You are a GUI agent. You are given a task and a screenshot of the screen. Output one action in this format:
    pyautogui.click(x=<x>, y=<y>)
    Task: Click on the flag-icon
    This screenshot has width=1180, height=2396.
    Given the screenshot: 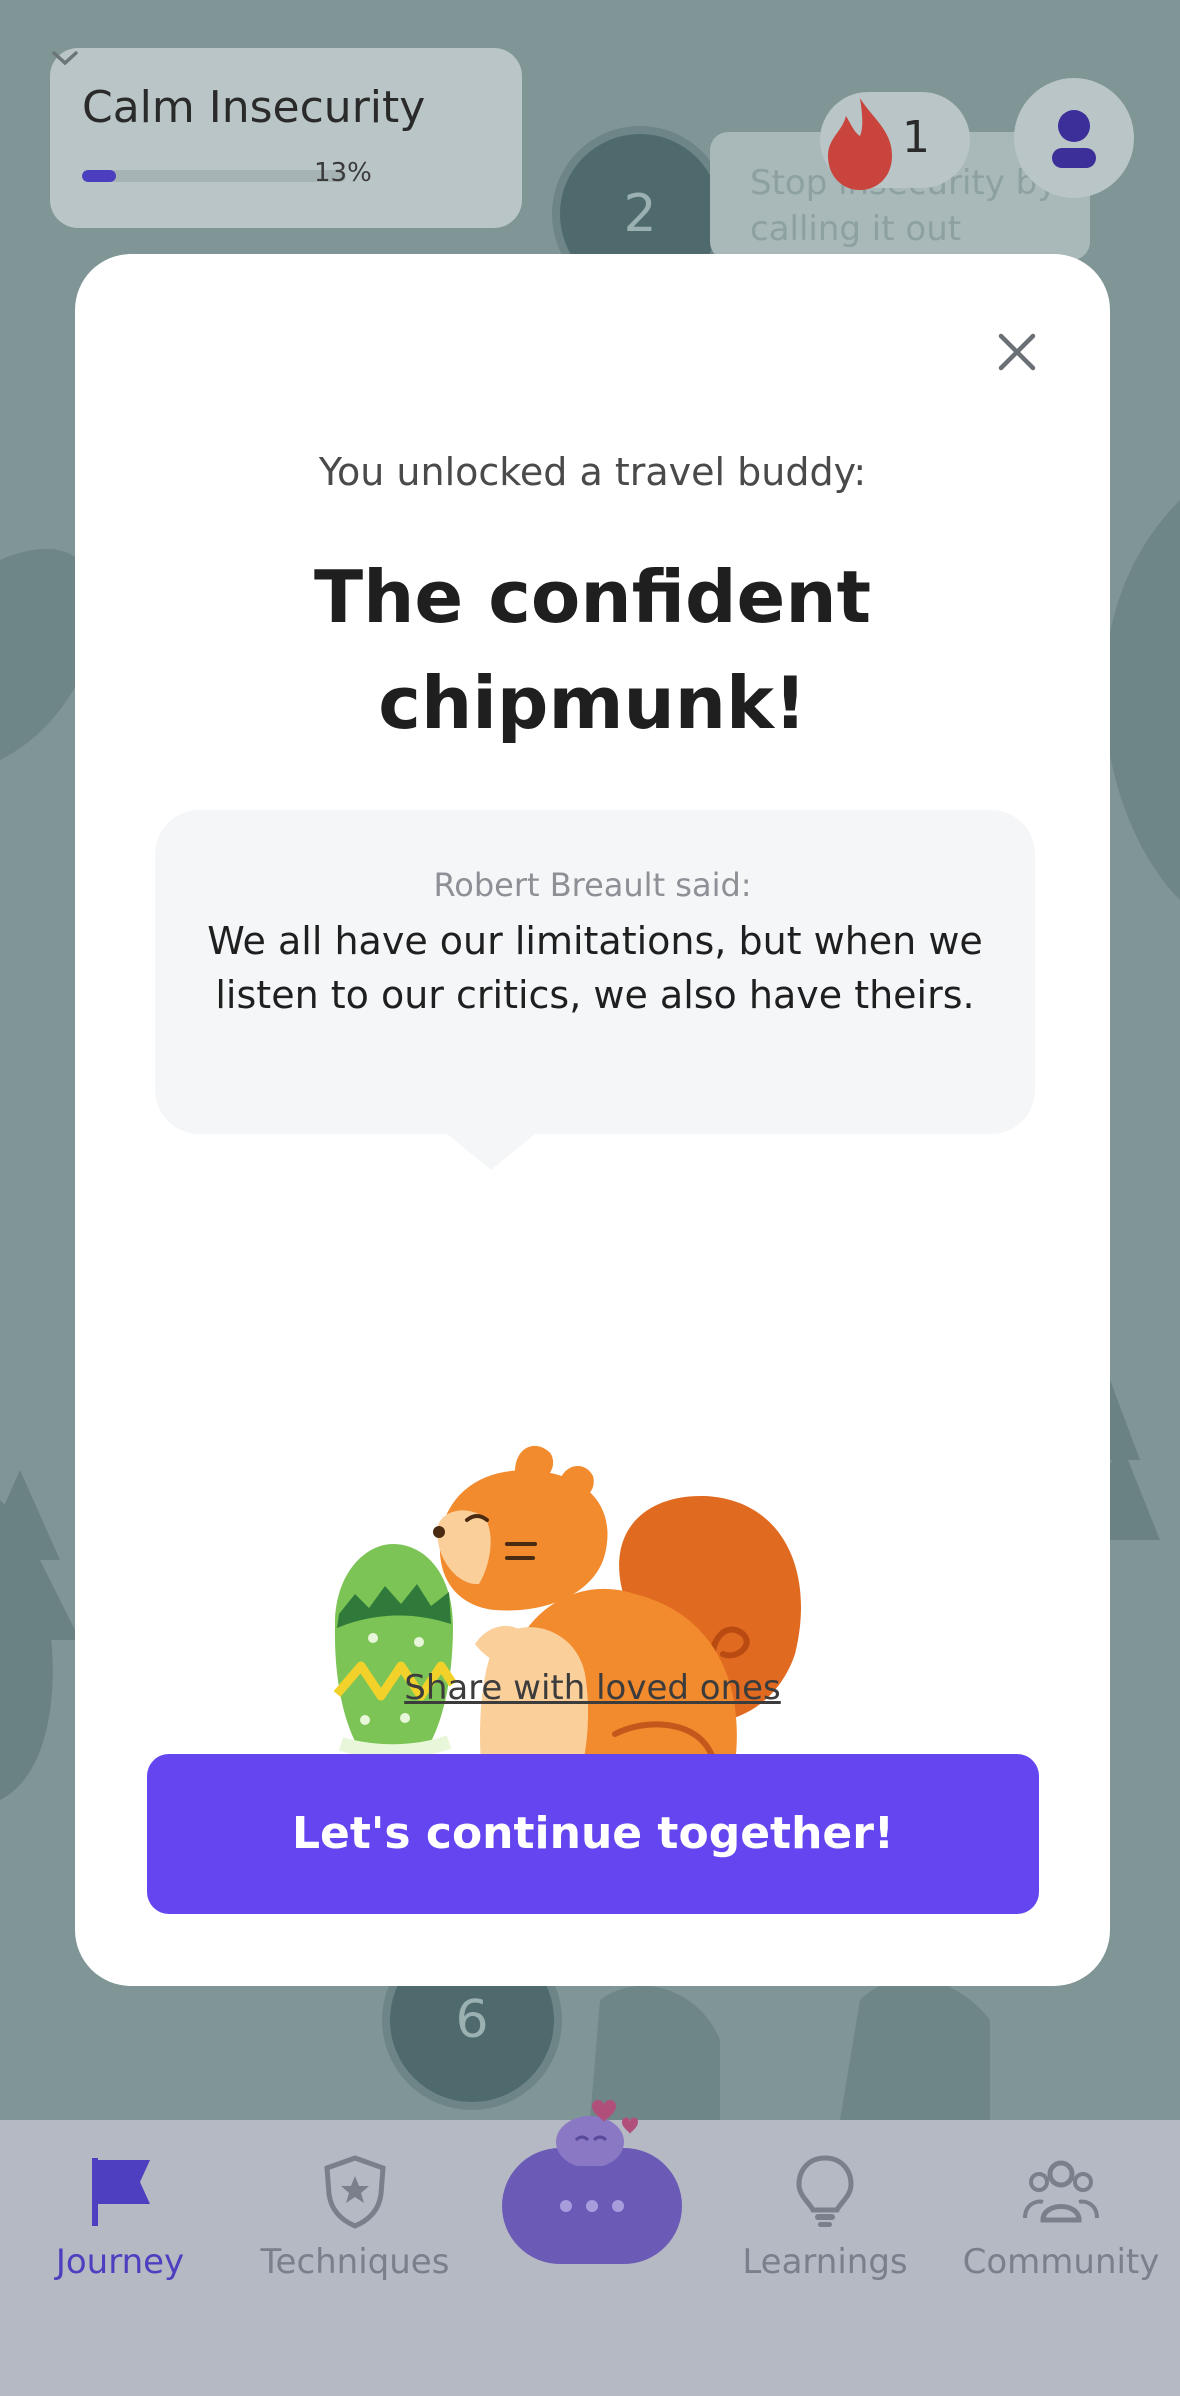 What is the action you would take?
    pyautogui.click(x=121, y=2192)
    